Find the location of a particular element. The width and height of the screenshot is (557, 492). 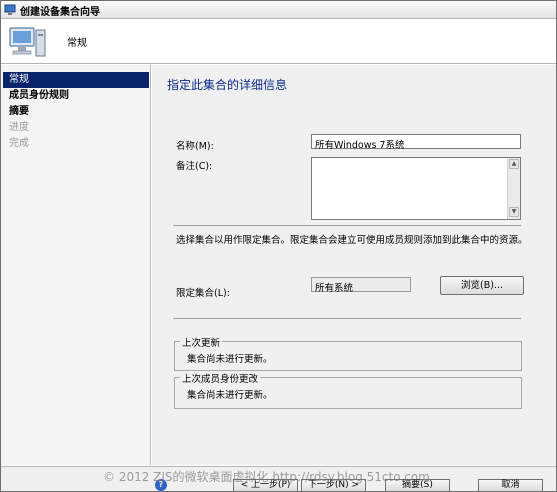

app-icon is located at coordinates (10, 9).